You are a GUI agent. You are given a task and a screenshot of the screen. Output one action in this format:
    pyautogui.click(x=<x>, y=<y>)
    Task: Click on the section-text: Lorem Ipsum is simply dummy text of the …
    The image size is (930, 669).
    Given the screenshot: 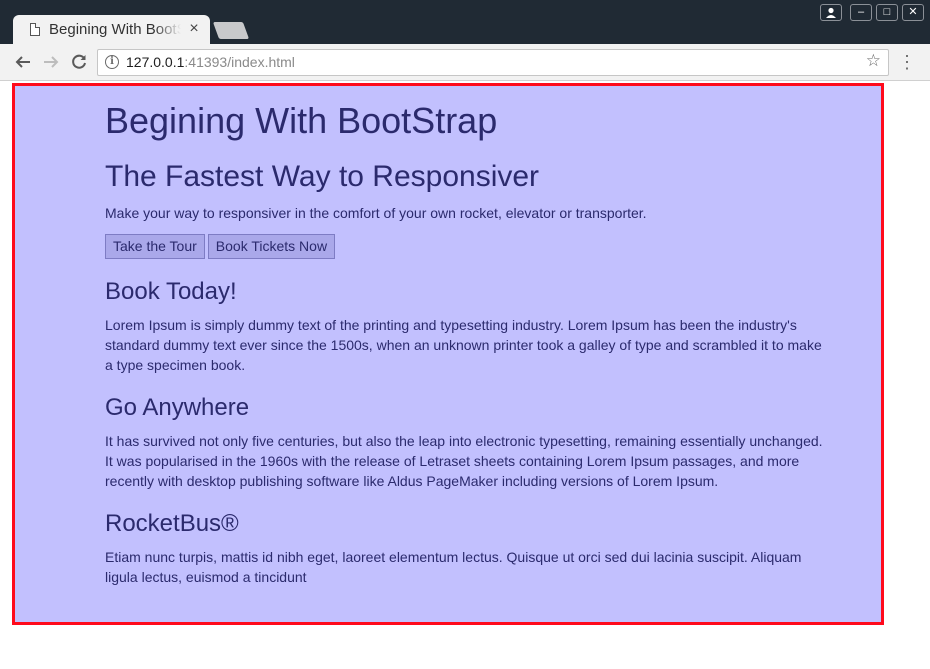 What is the action you would take?
    pyautogui.click(x=463, y=345)
    